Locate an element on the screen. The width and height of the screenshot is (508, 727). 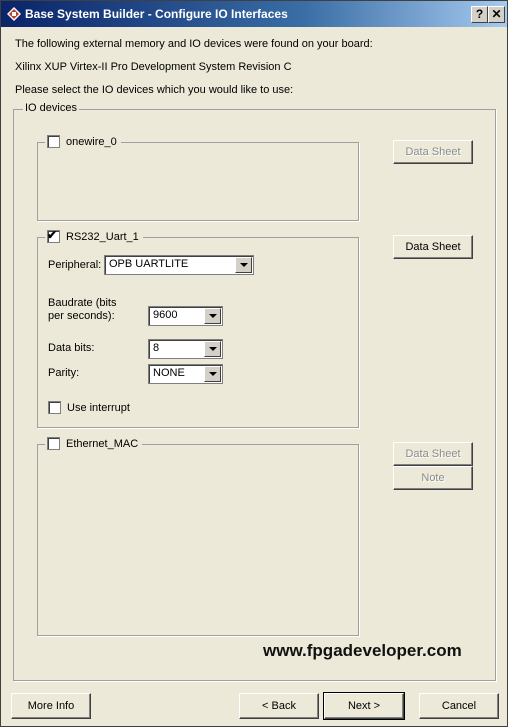
use-interrupt-checkbox is located at coordinates (54, 407).